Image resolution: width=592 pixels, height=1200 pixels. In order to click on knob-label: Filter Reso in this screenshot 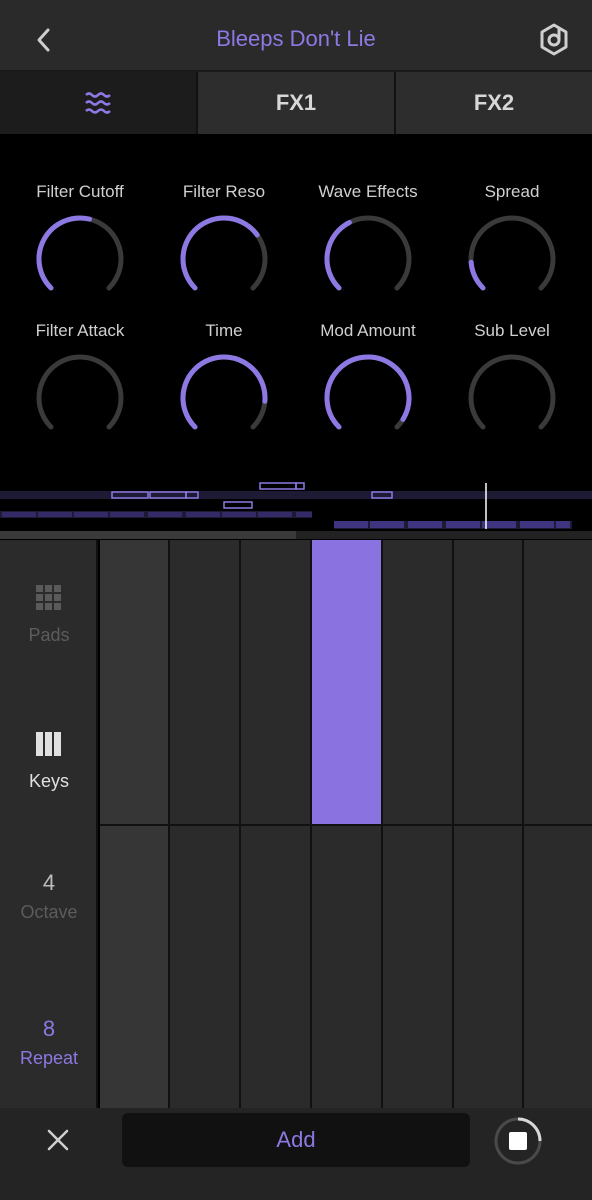, I will do `click(224, 191)`.